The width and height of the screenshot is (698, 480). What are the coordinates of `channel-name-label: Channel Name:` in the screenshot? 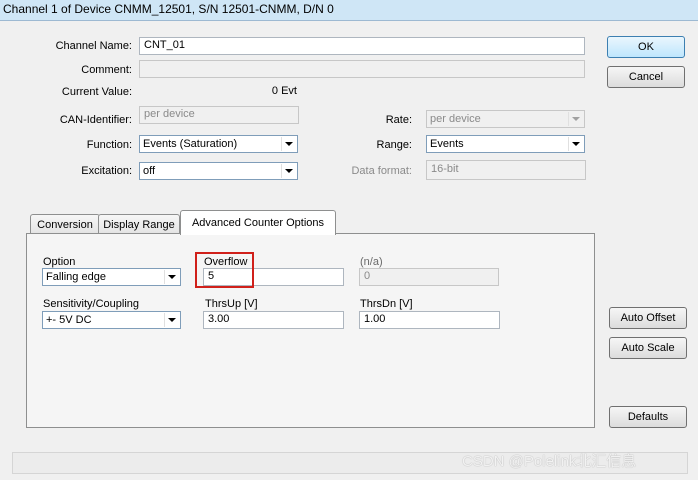 It's located at (93, 46).